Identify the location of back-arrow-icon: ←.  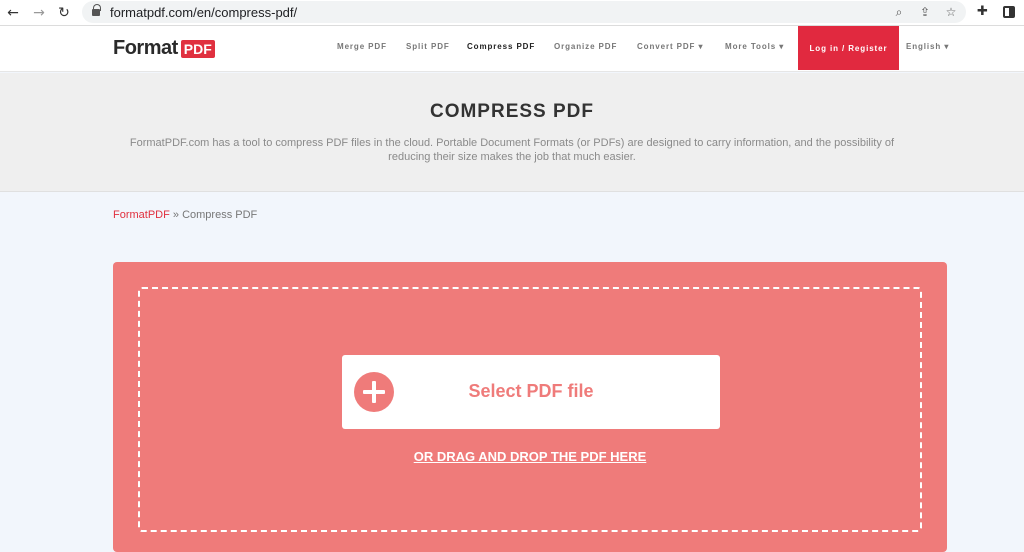
(13, 13).